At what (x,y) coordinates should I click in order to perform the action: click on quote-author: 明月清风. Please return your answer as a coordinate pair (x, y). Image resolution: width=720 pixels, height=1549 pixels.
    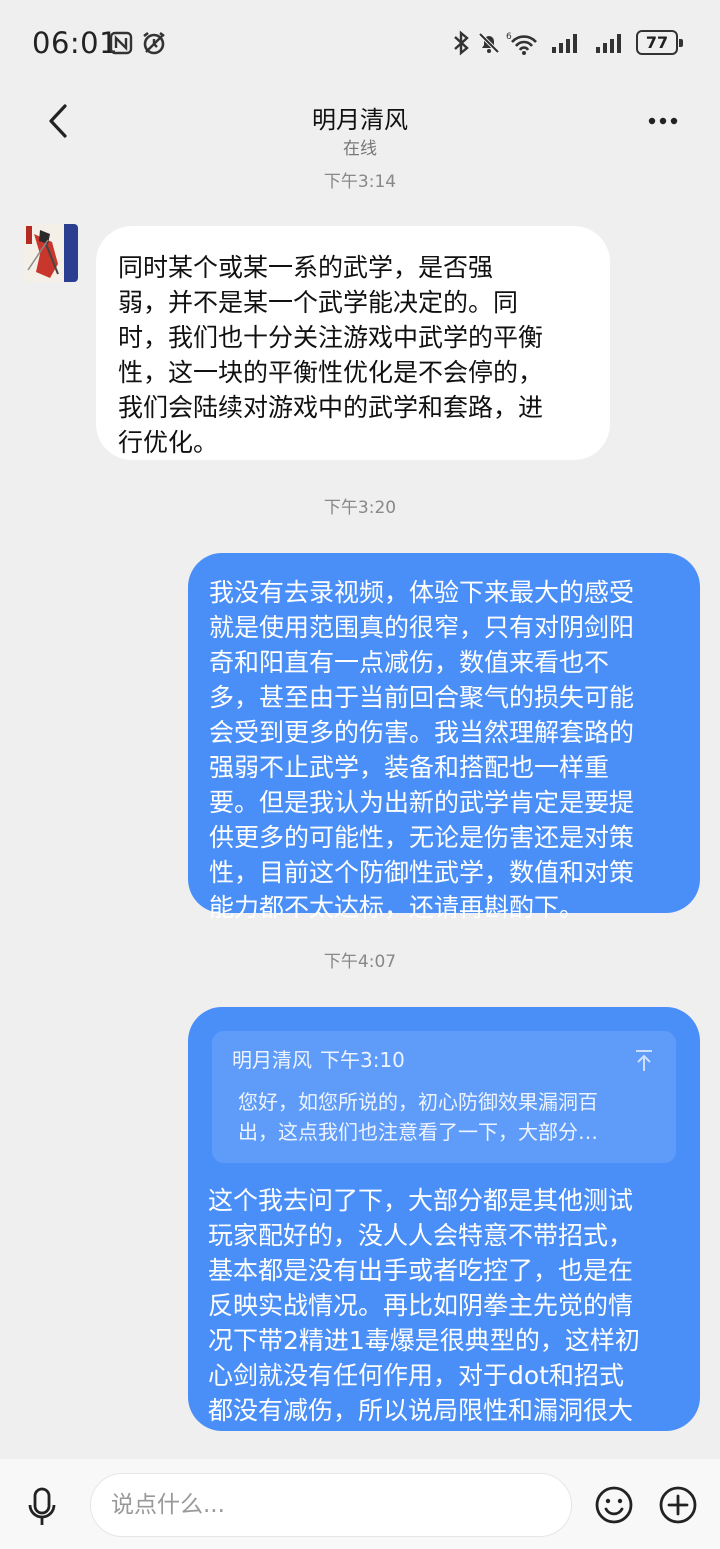
    Looking at the image, I should click on (272, 1060).